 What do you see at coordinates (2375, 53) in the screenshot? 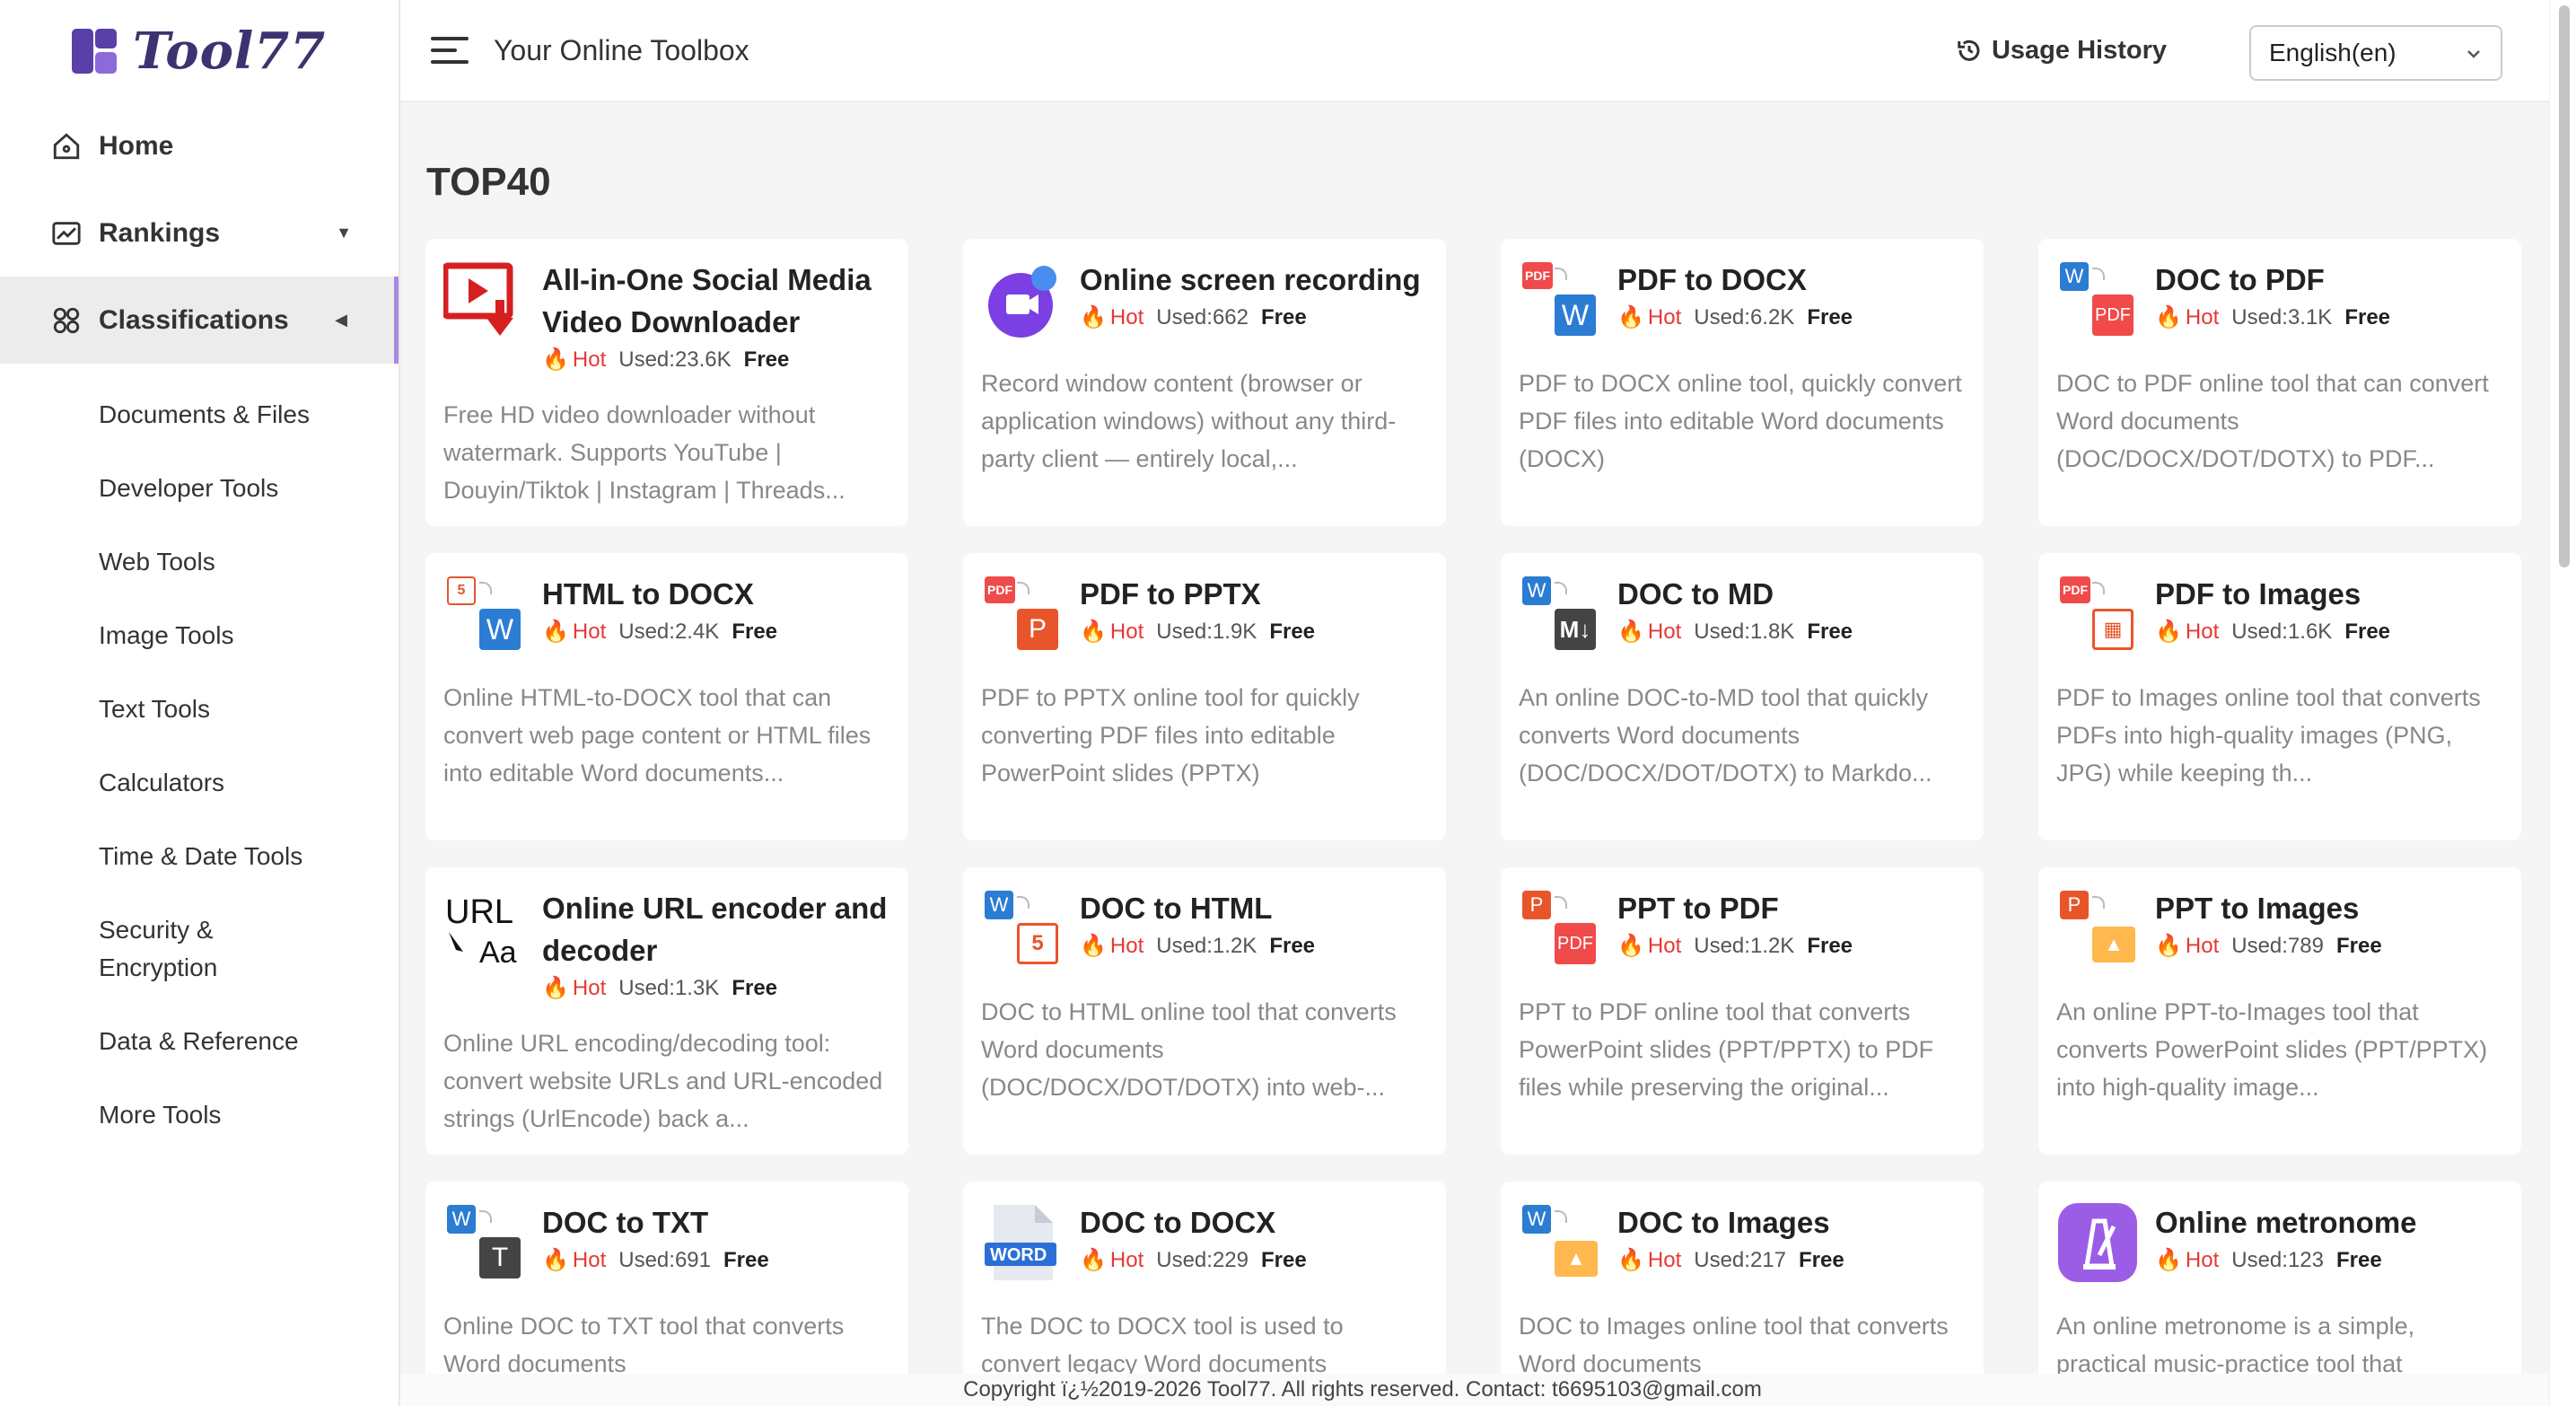
I see `language-select: English(en)` at bounding box center [2375, 53].